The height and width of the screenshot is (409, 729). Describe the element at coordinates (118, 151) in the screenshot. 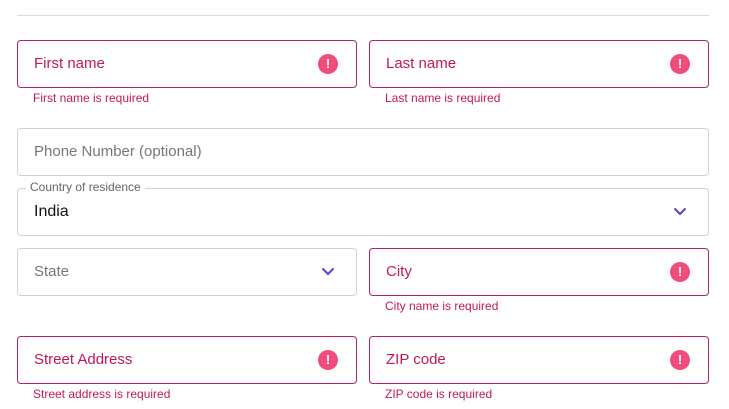

I see `phone-number-placeholder: Phone Number (optional)` at that location.